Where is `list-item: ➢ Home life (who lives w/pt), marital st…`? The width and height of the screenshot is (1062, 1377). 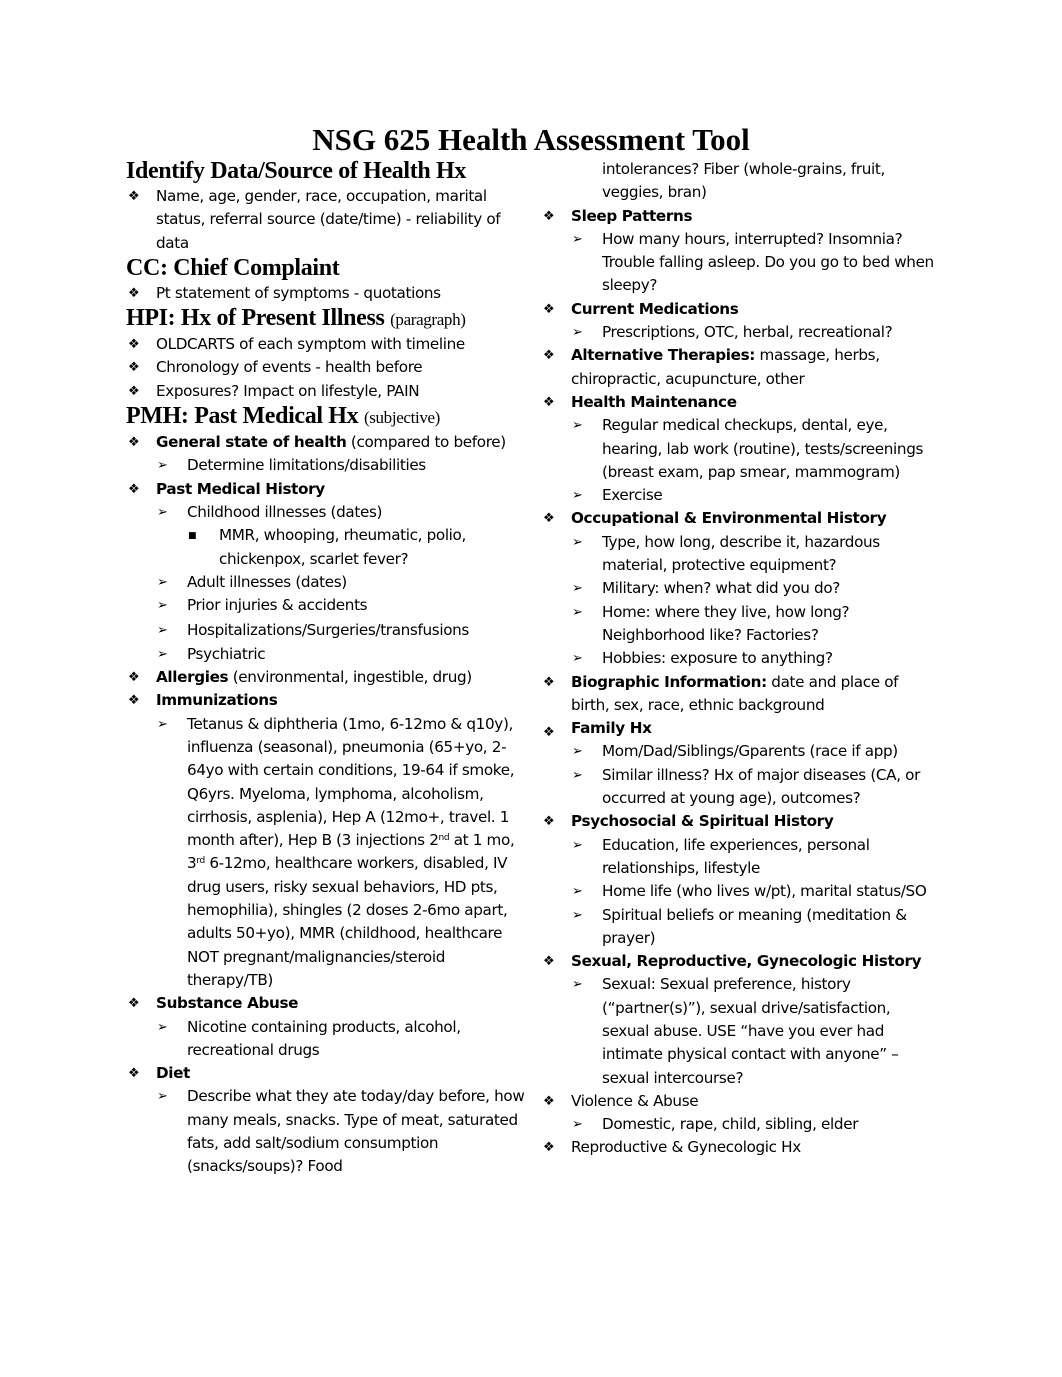
list-item: ➢ Home life (who lives w/pt), marital st… is located at coordinates (741, 891).